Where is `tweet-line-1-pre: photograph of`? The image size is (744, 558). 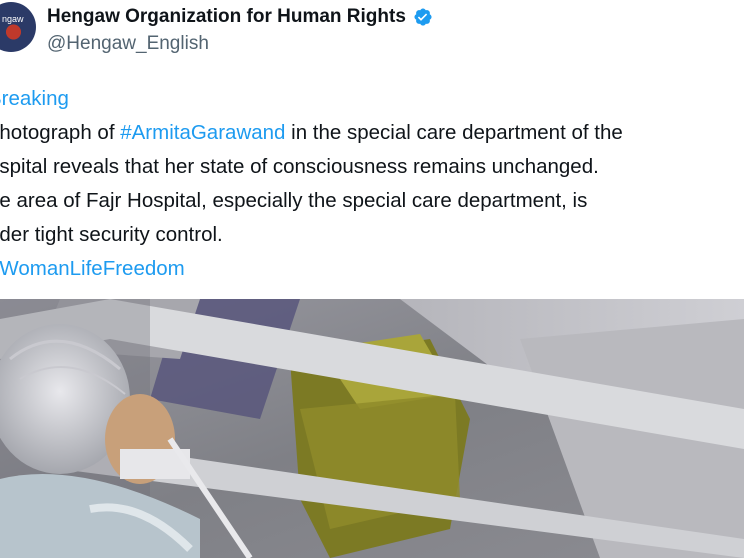 tweet-line-1-pre: photograph of is located at coordinates (60, 132).